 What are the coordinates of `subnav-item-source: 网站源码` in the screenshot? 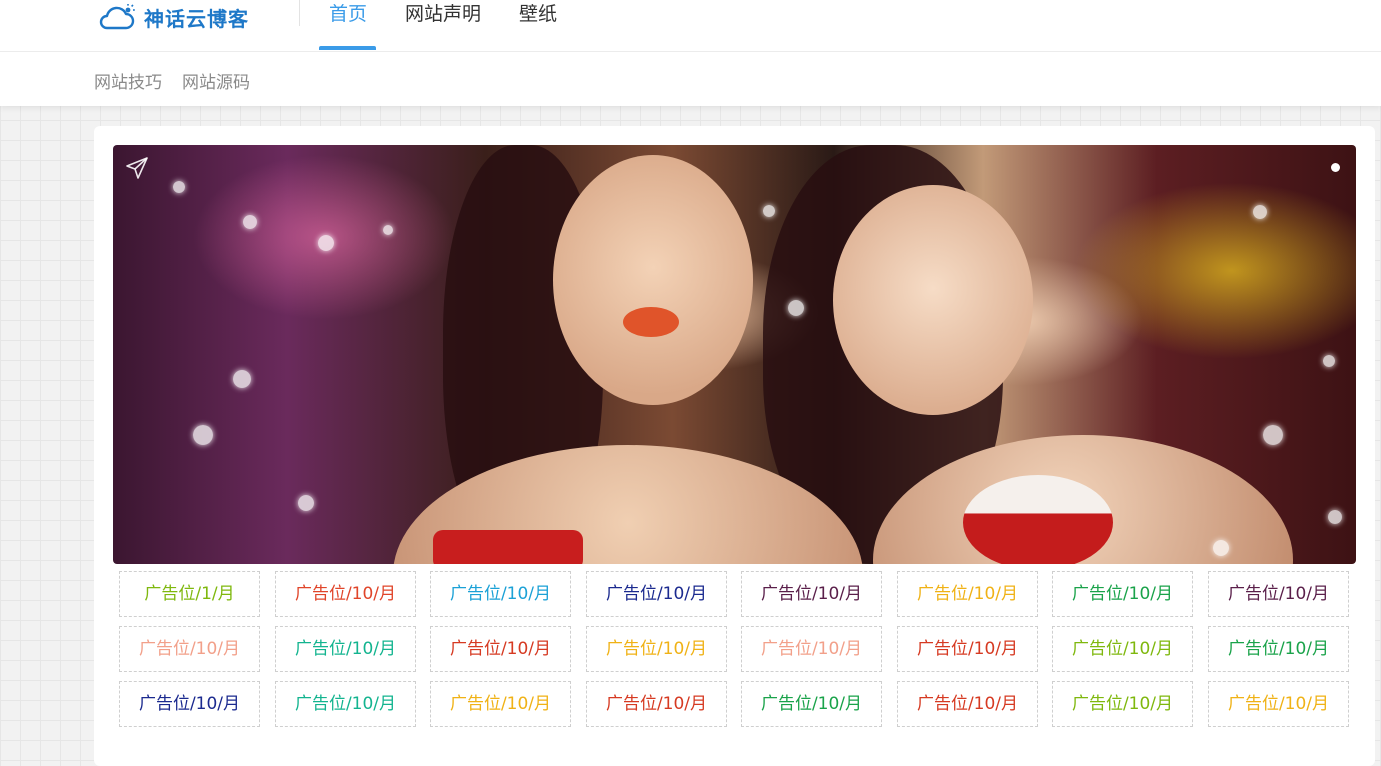 It's located at (216, 80).